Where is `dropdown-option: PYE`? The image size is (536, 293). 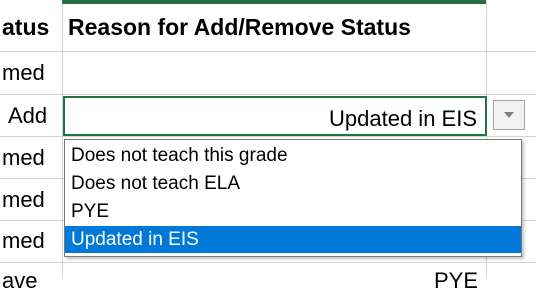
dropdown-option: PYE is located at coordinates (293, 211).